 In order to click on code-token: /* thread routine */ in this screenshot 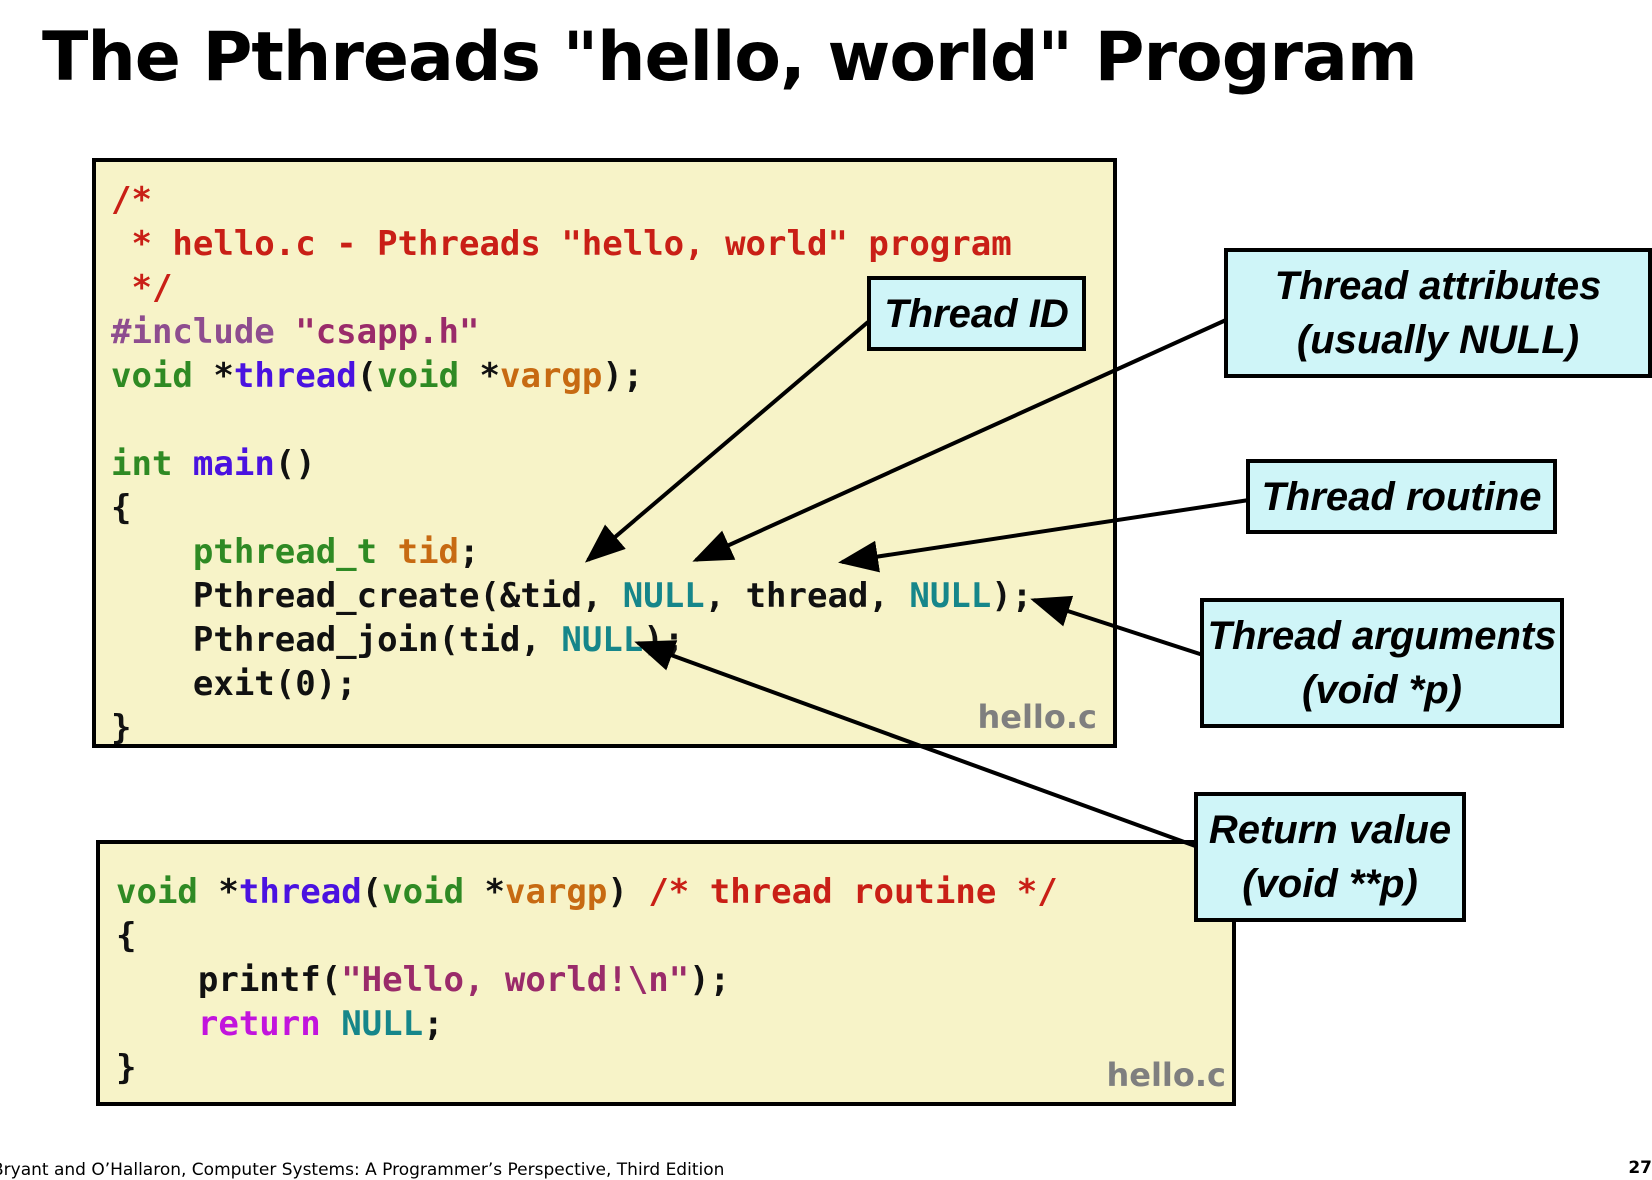, I will do `click(853, 892)`.